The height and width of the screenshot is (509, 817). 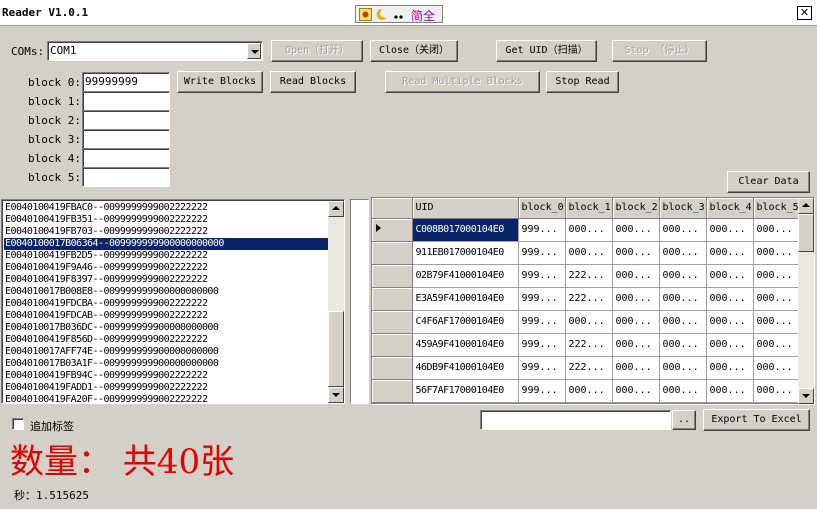 I want to click on punctuation-icon, so click(x=398, y=14).